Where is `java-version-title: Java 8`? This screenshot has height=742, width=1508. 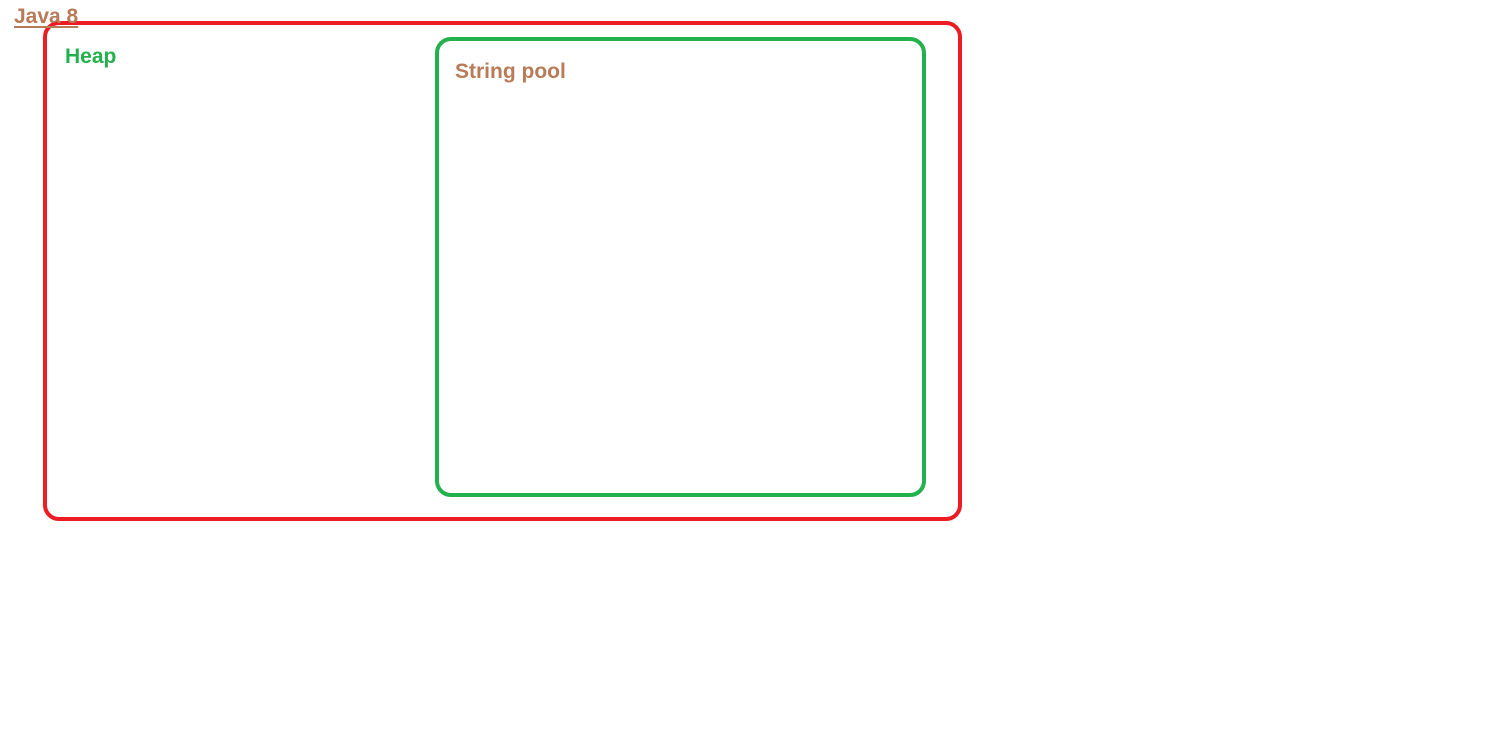 java-version-title: Java 8 is located at coordinates (46, 16).